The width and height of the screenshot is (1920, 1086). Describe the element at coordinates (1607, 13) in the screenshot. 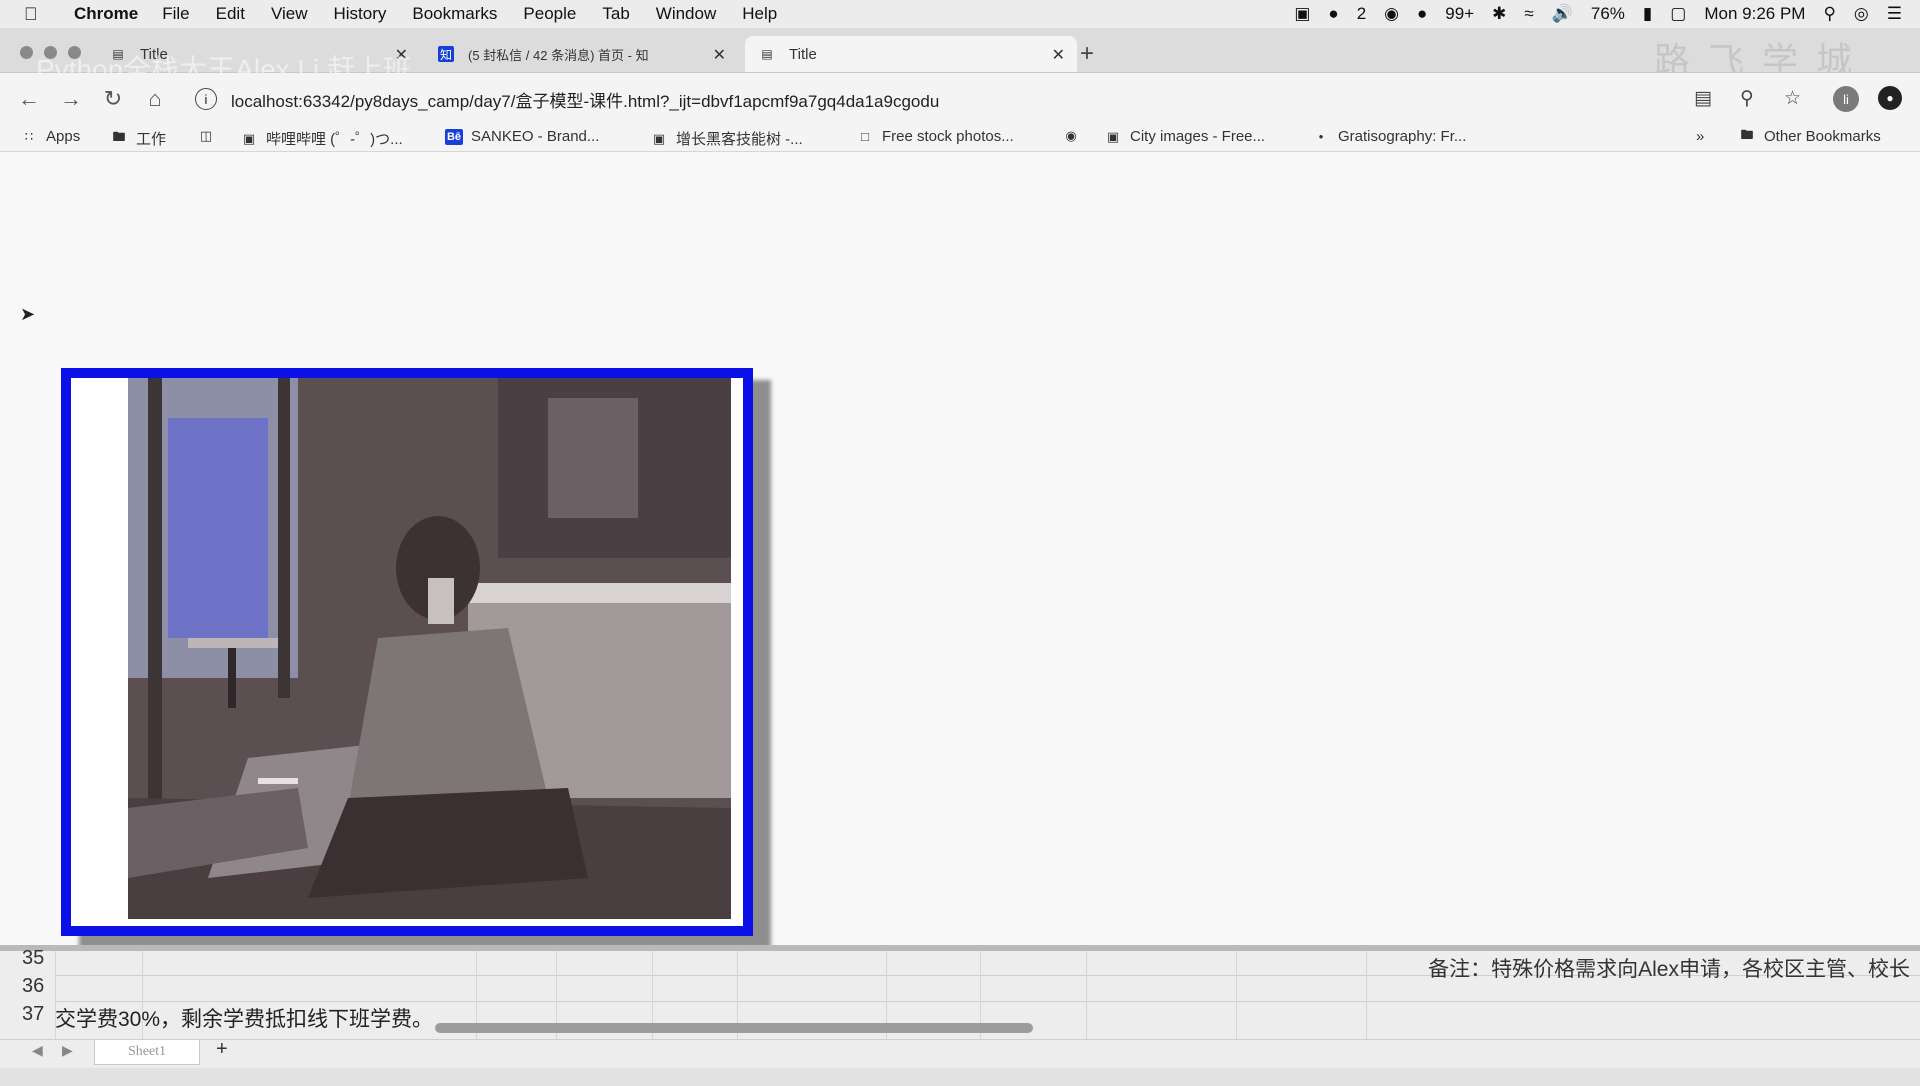

I see `battery-percent: 76%` at that location.